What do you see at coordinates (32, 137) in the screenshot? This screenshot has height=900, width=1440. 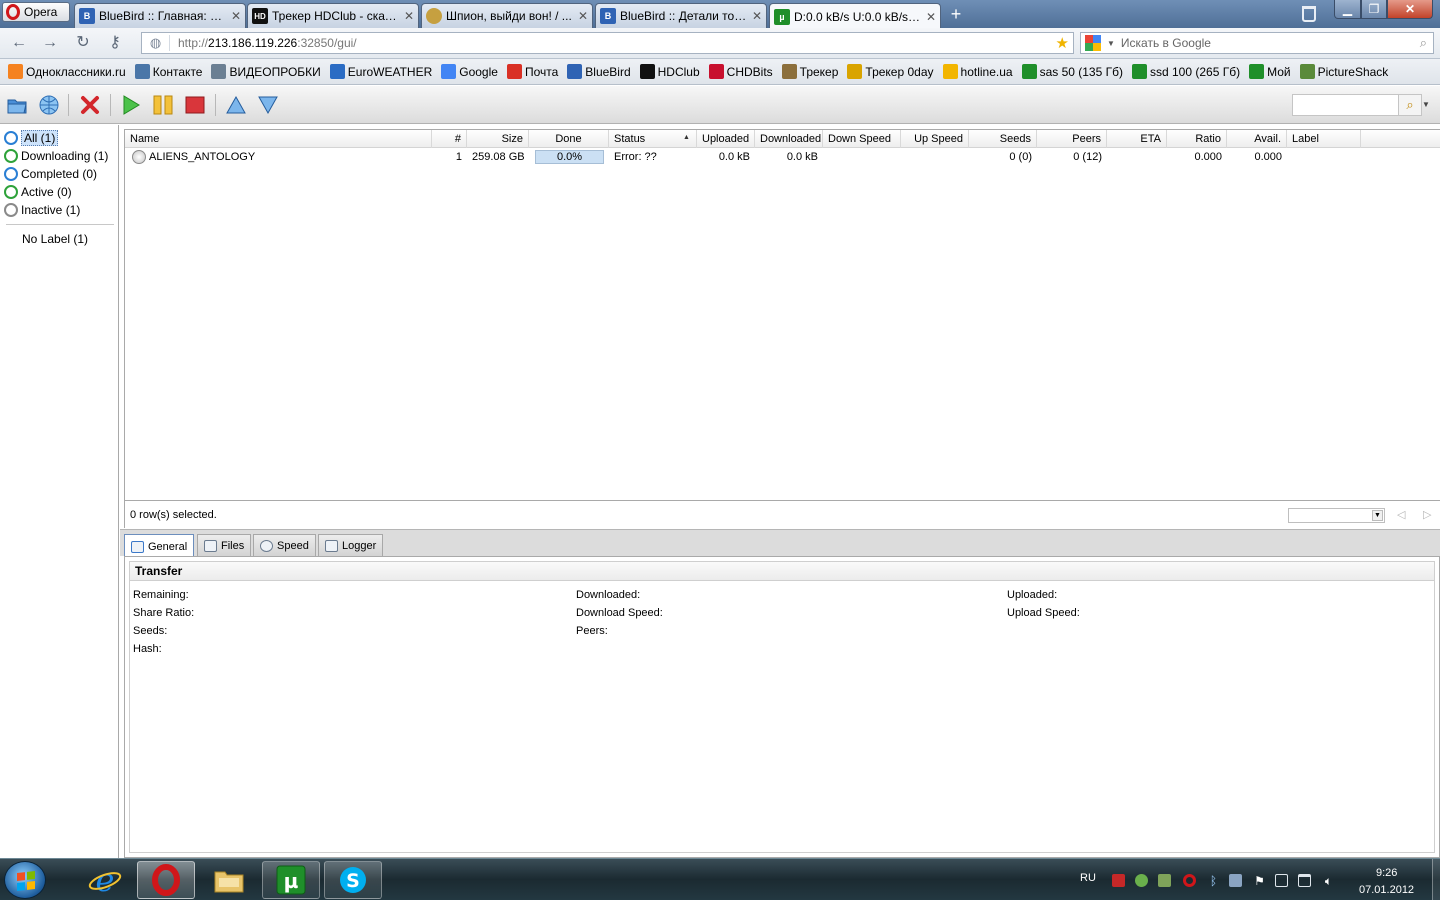 I see `category-all: All (1)` at bounding box center [32, 137].